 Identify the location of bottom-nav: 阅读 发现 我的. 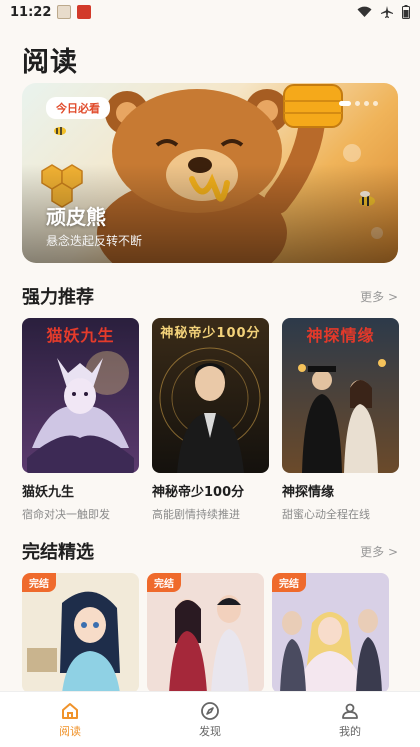
(210, 719).